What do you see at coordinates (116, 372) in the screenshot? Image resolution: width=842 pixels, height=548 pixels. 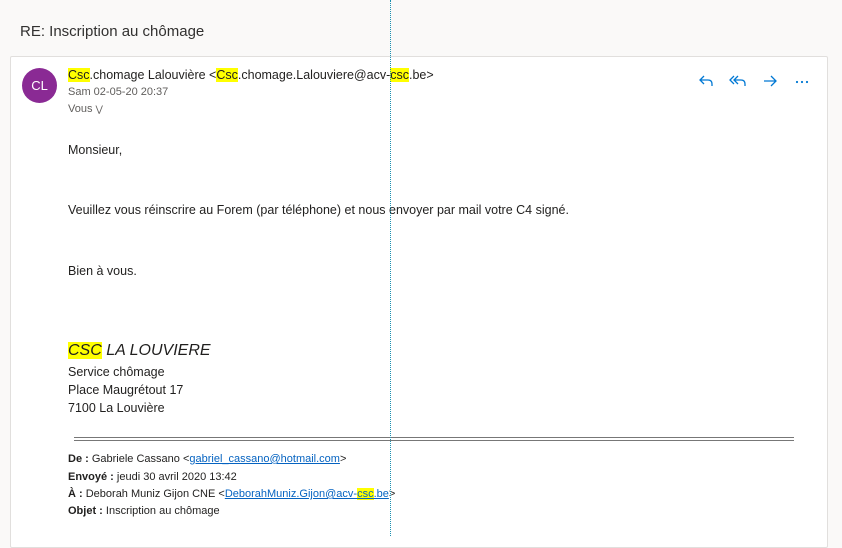 I see `signature-line: Service chômage` at bounding box center [116, 372].